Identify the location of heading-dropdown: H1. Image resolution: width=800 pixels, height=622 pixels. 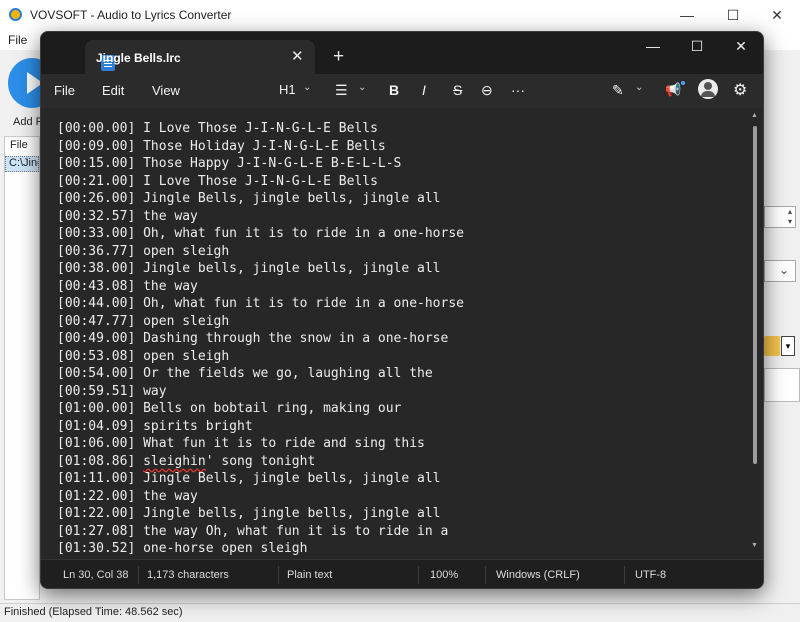
(287, 89).